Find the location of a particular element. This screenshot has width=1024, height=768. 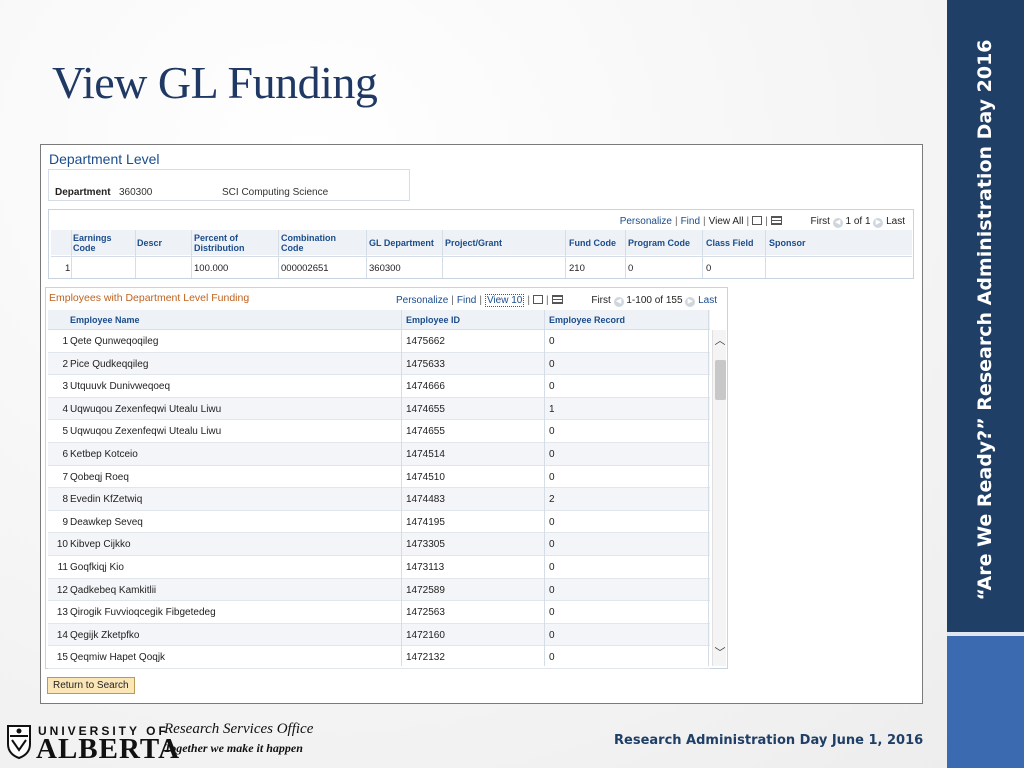

employee-name: Qirogik Fuvvioqcegik Fibgetedeg is located at coordinates (143, 613).